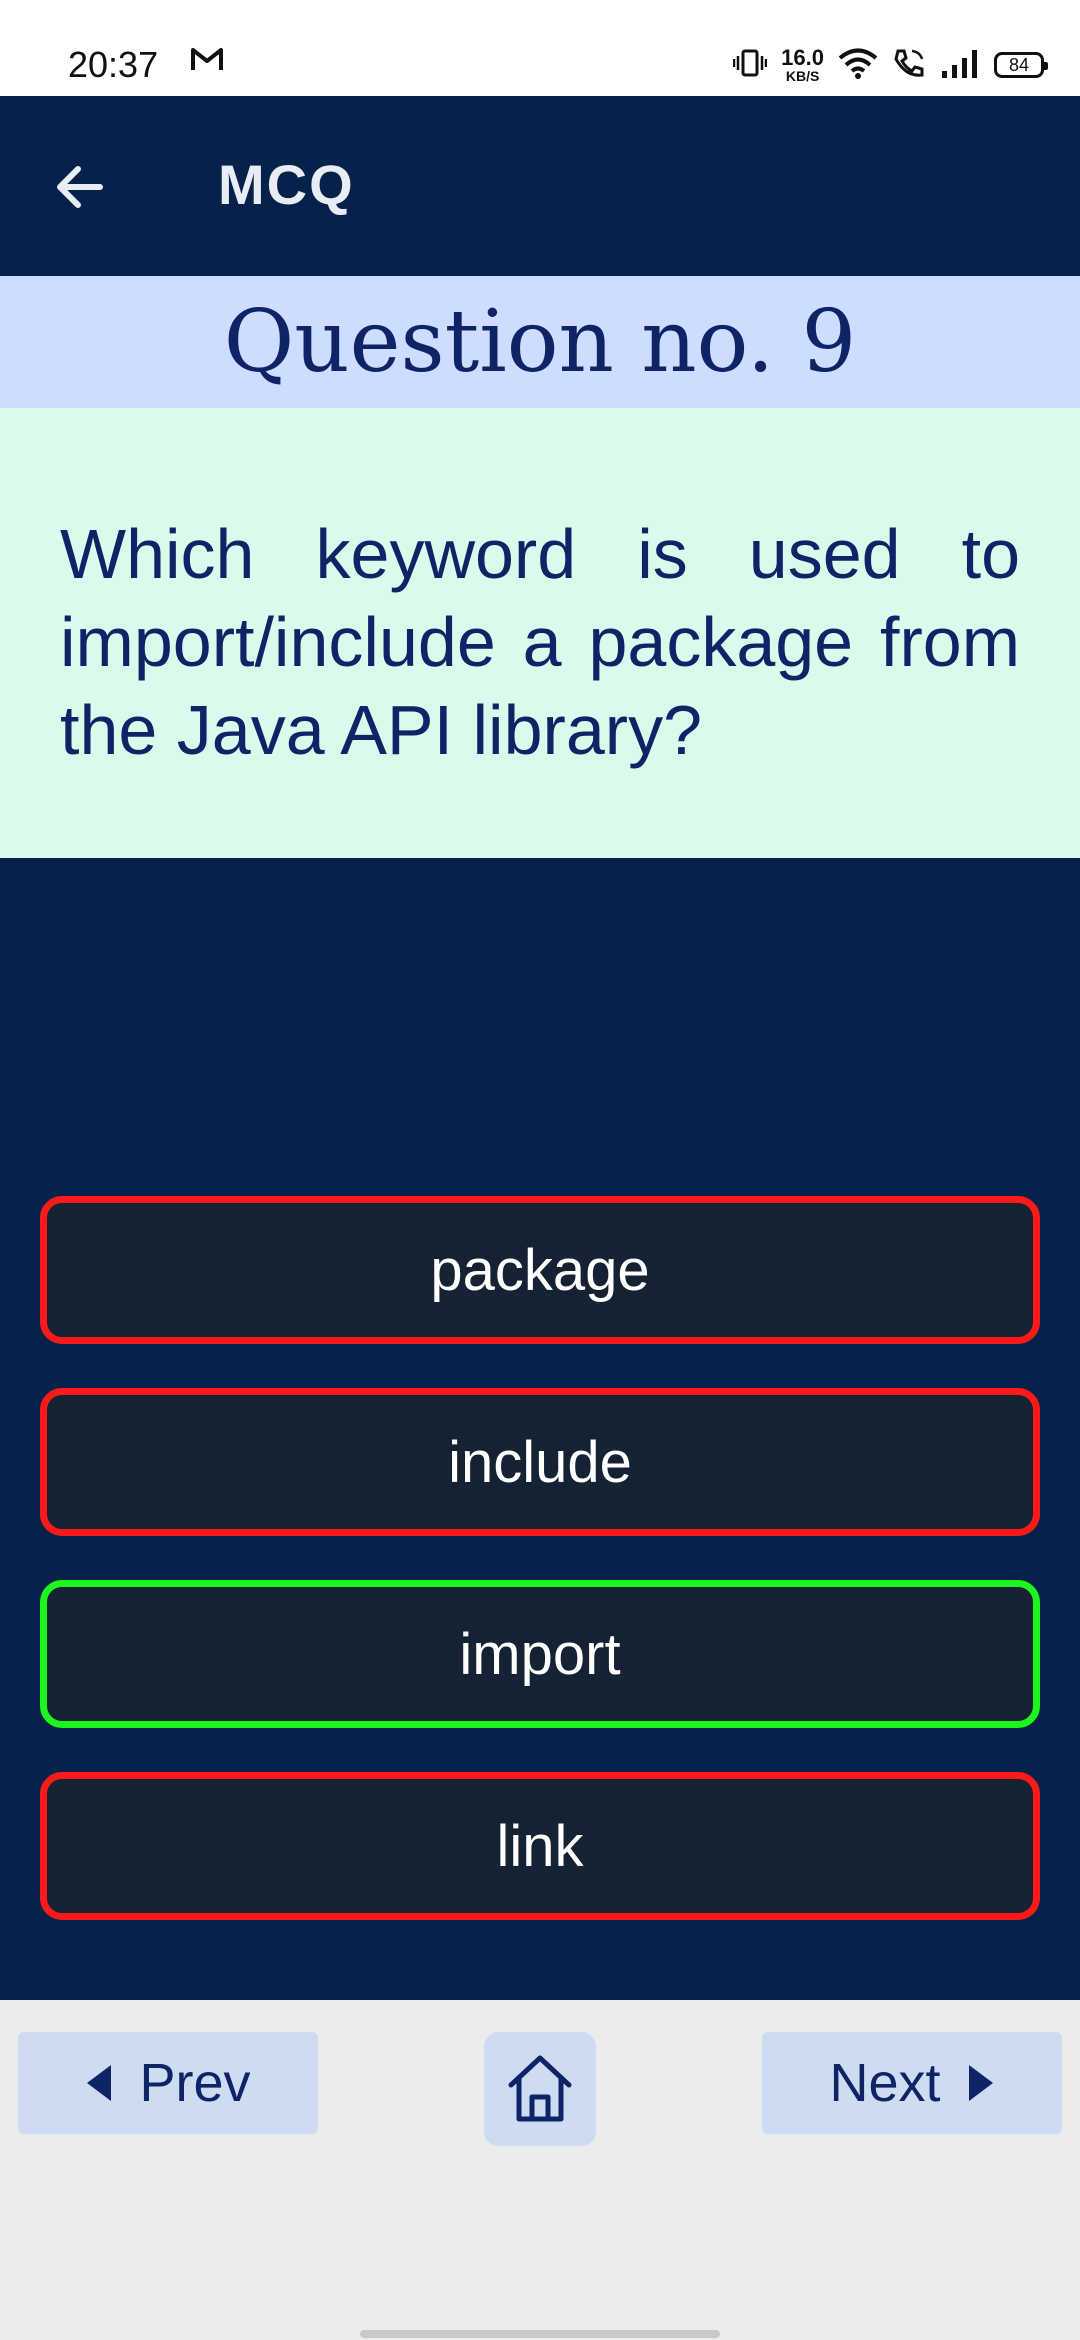 This screenshot has height=2340, width=1080. I want to click on network-speed-unit: KB/S, so click(802, 76).